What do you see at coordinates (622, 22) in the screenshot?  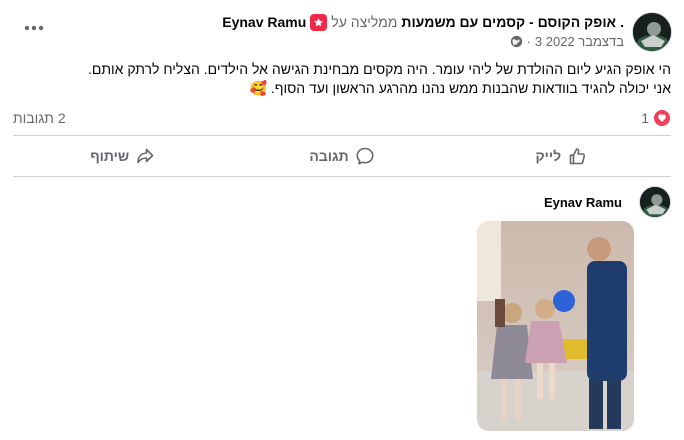 I see `header-period: .` at bounding box center [622, 22].